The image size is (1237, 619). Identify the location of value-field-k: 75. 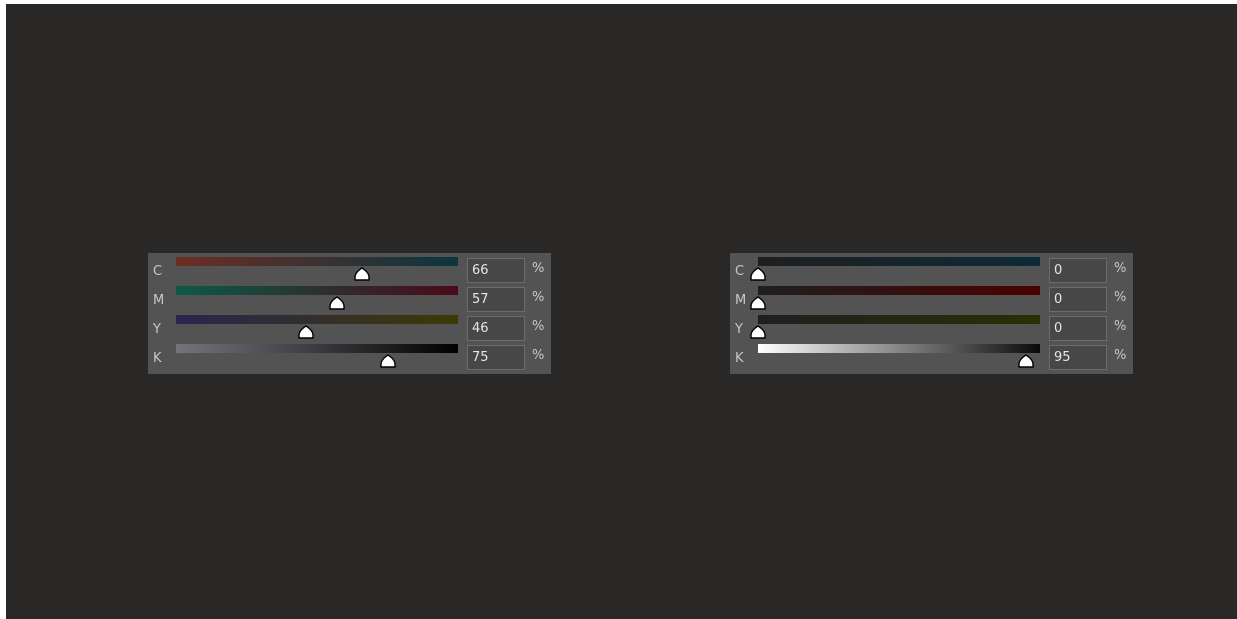
(496, 357).